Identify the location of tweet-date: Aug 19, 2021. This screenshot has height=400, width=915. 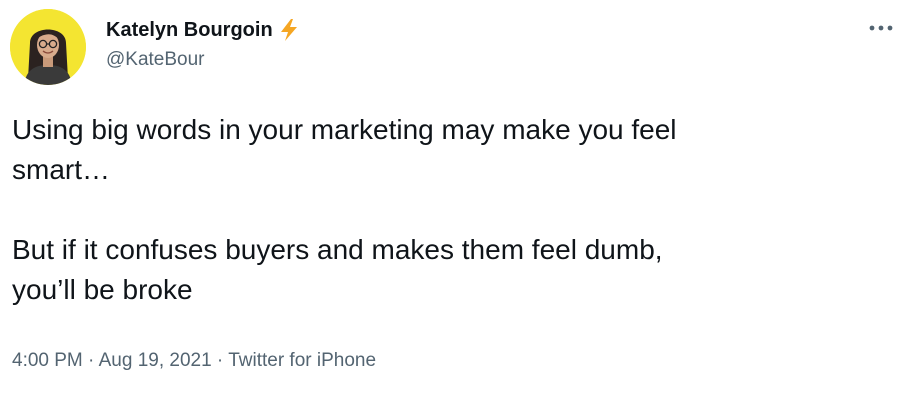
(155, 360).